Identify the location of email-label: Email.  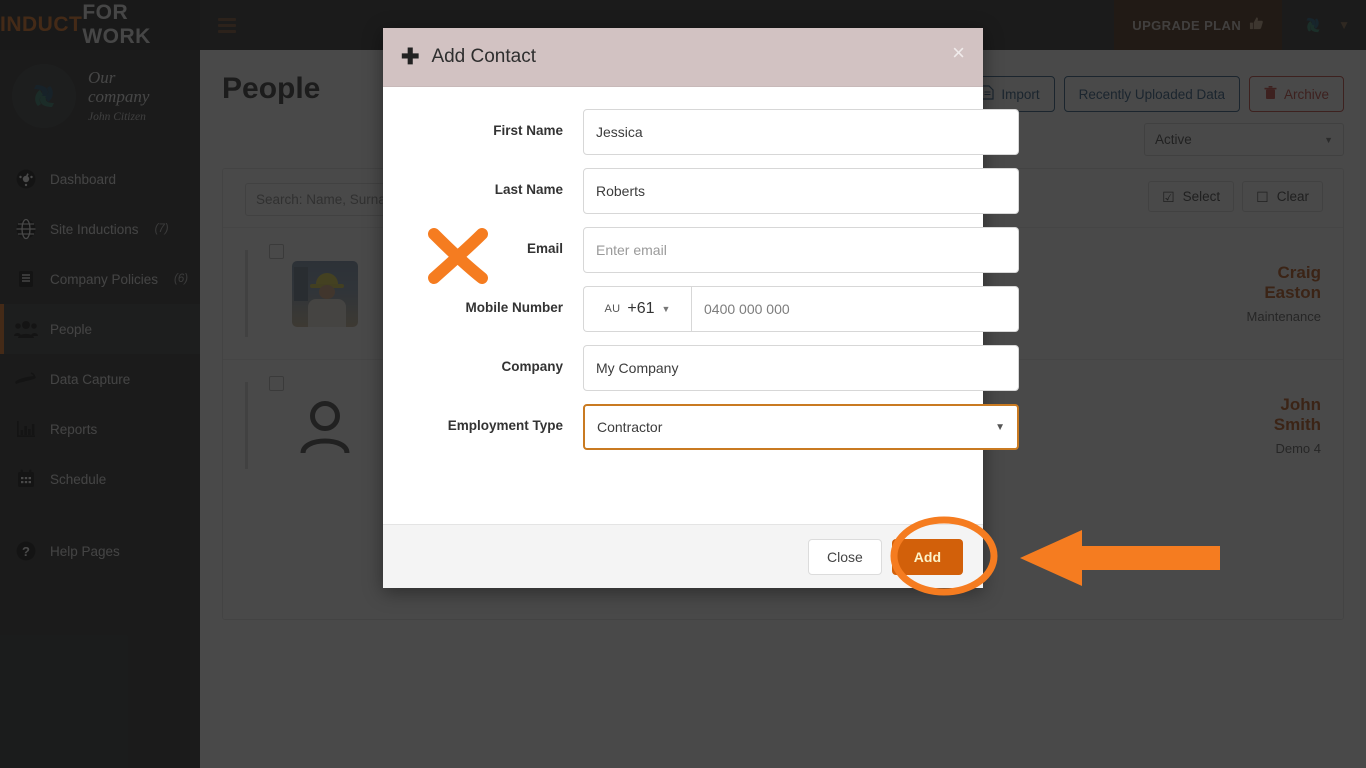
(544, 248).